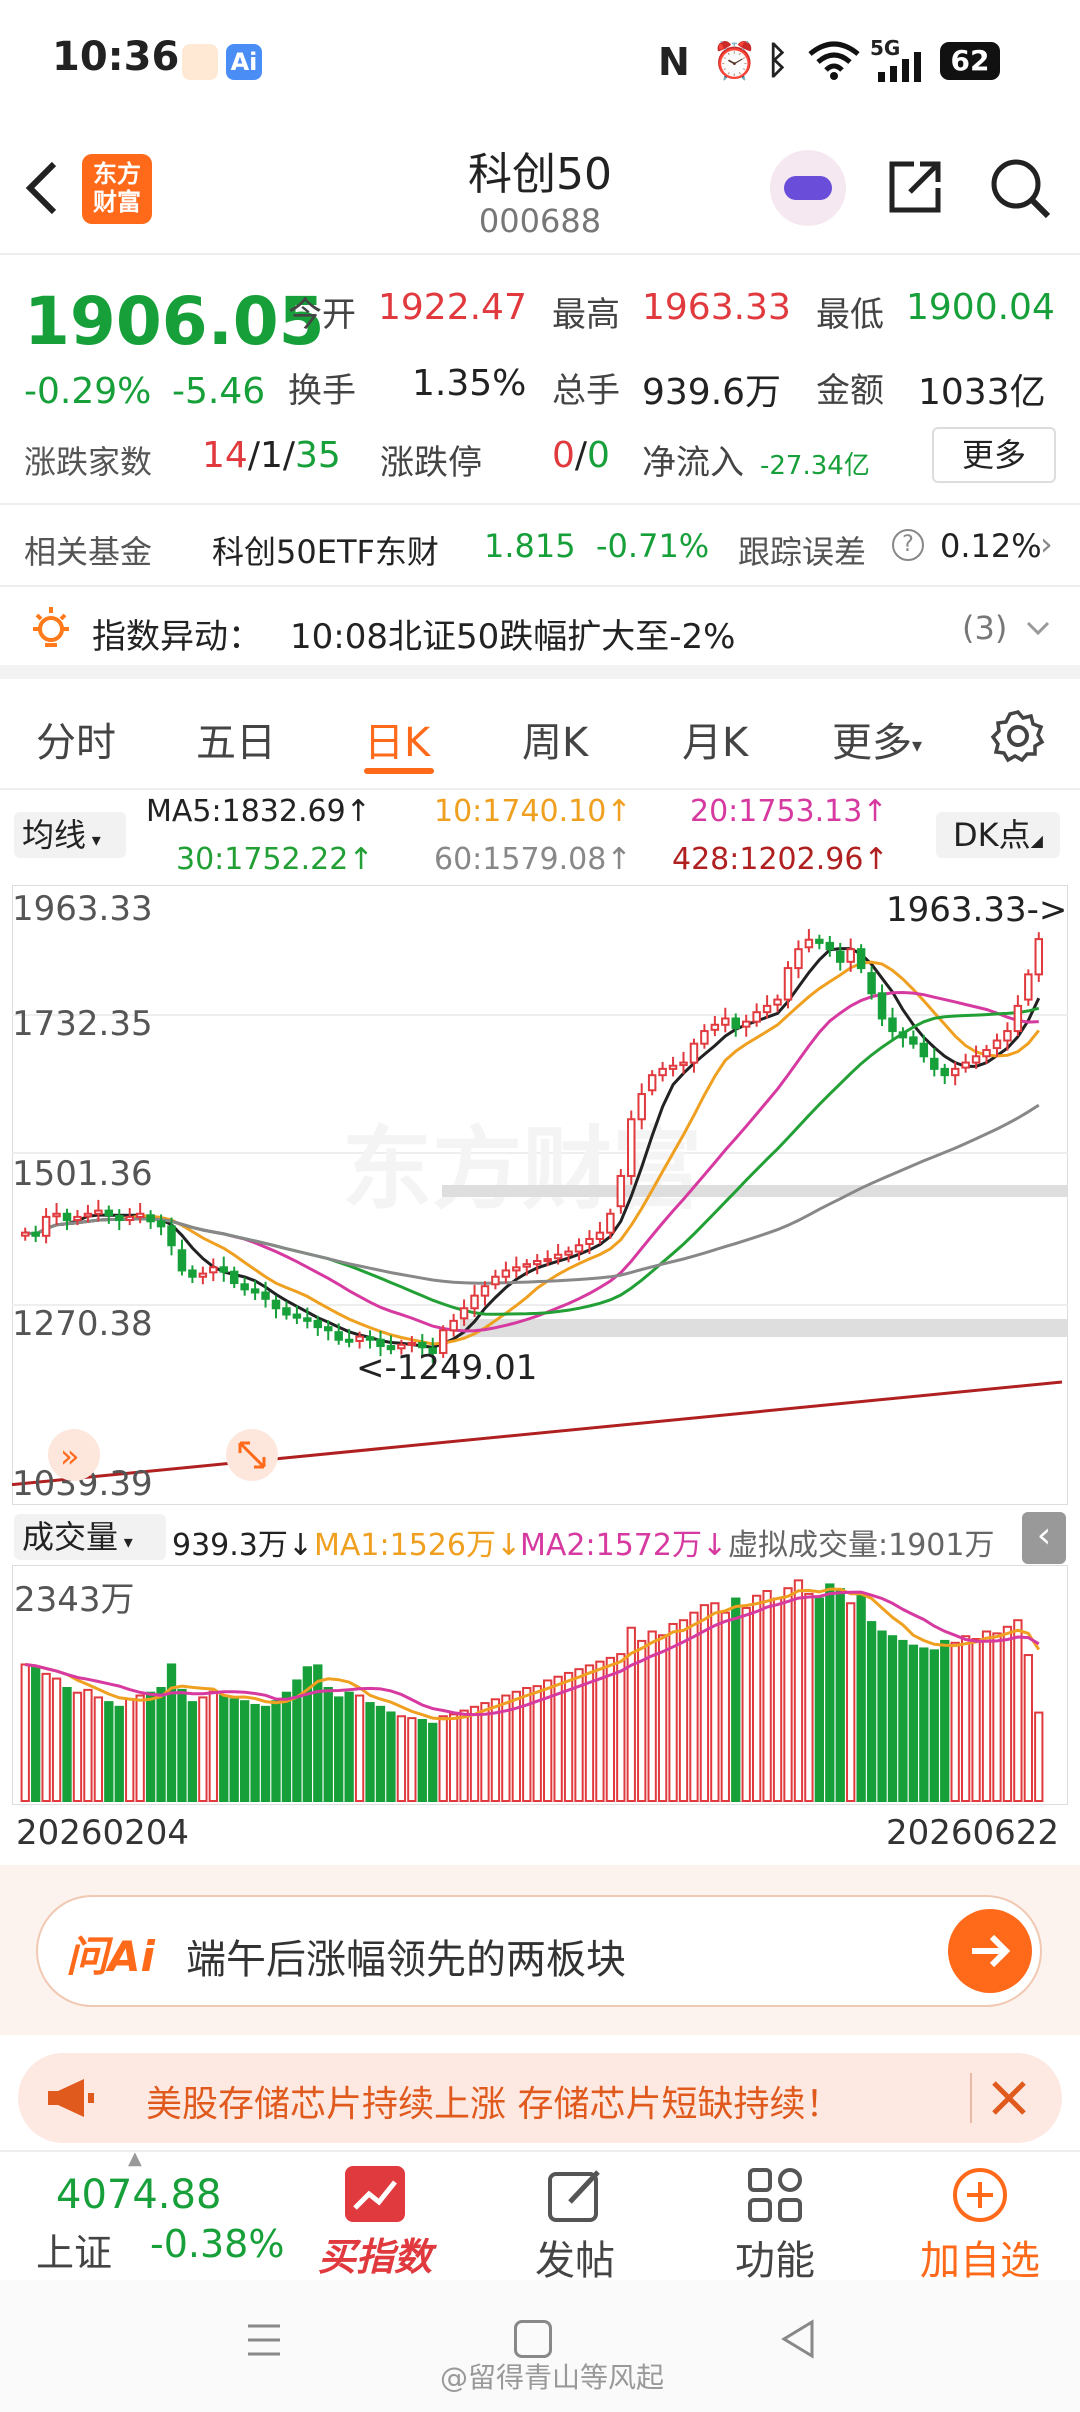 This screenshot has height=2412, width=1080. What do you see at coordinates (998, 835) in the screenshot?
I see `dk-point-button: DK点◢` at bounding box center [998, 835].